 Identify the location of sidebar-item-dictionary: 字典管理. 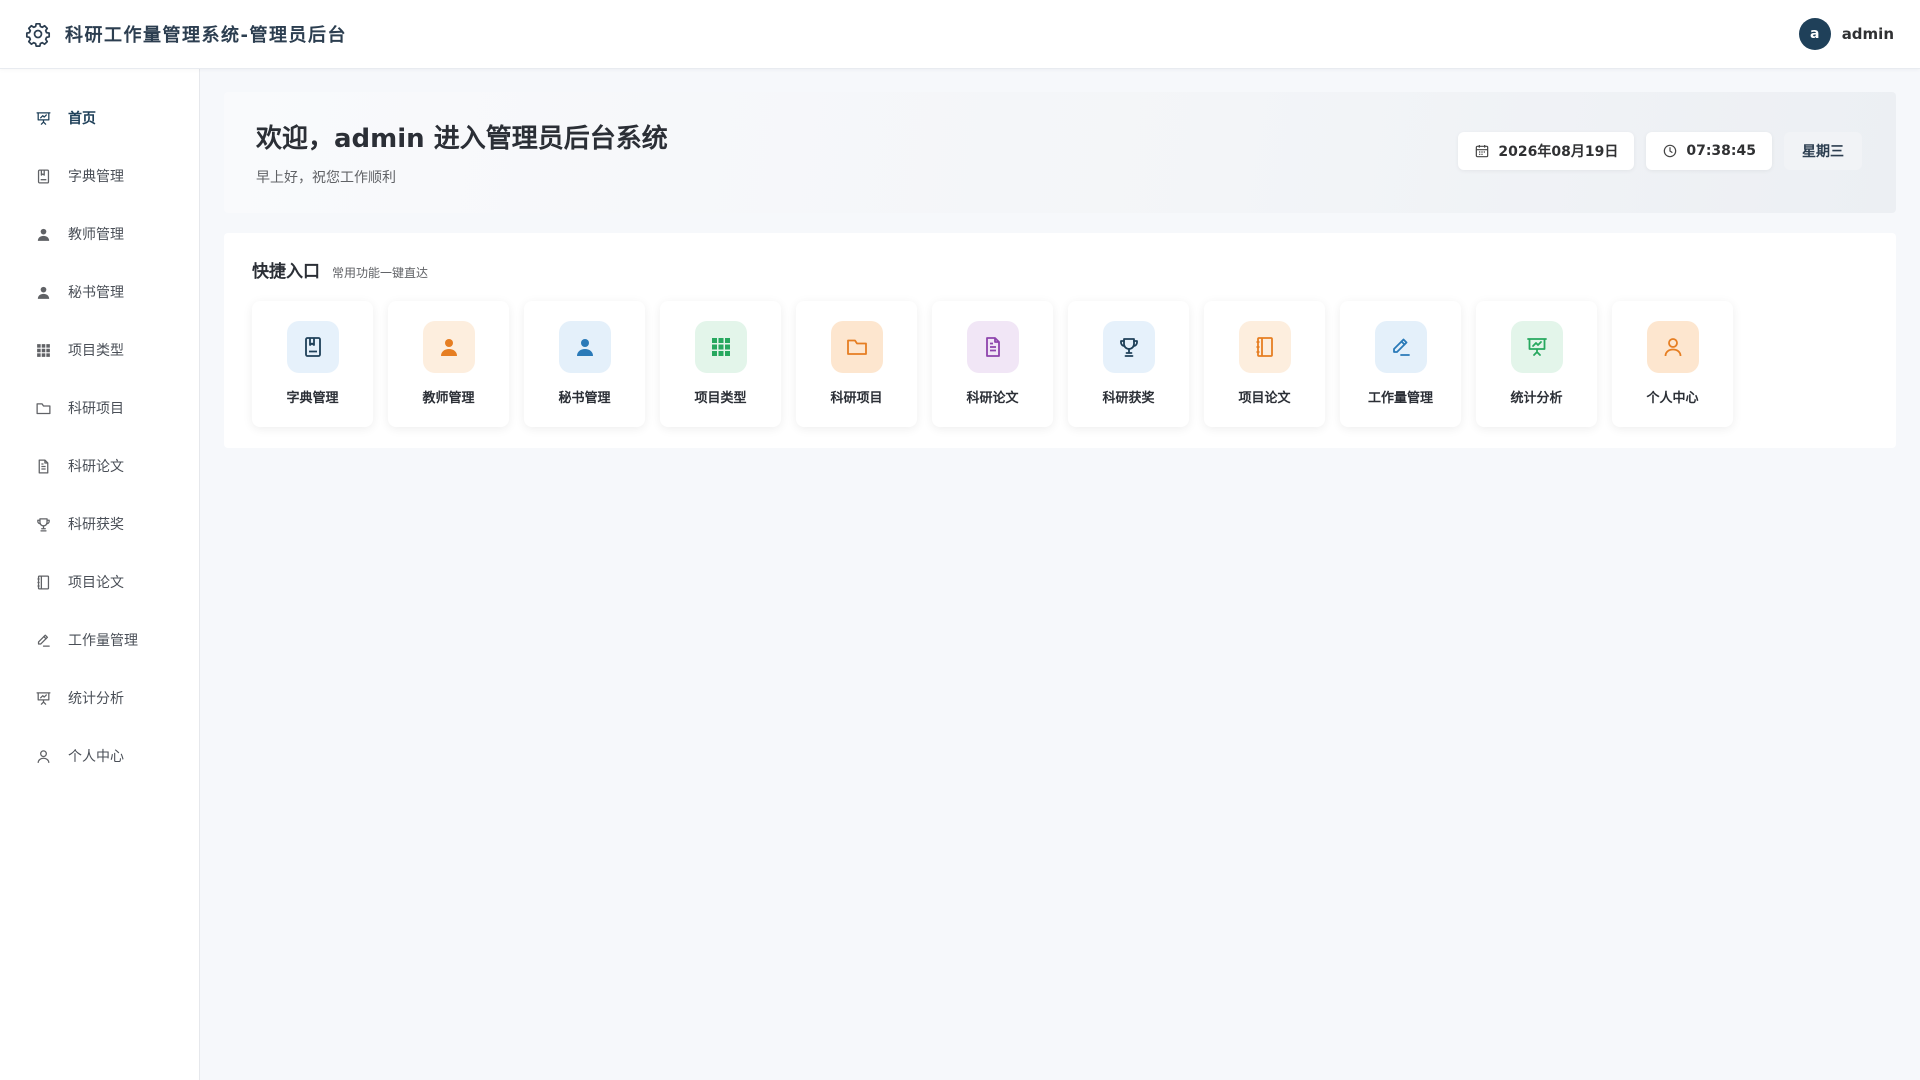
(99, 176).